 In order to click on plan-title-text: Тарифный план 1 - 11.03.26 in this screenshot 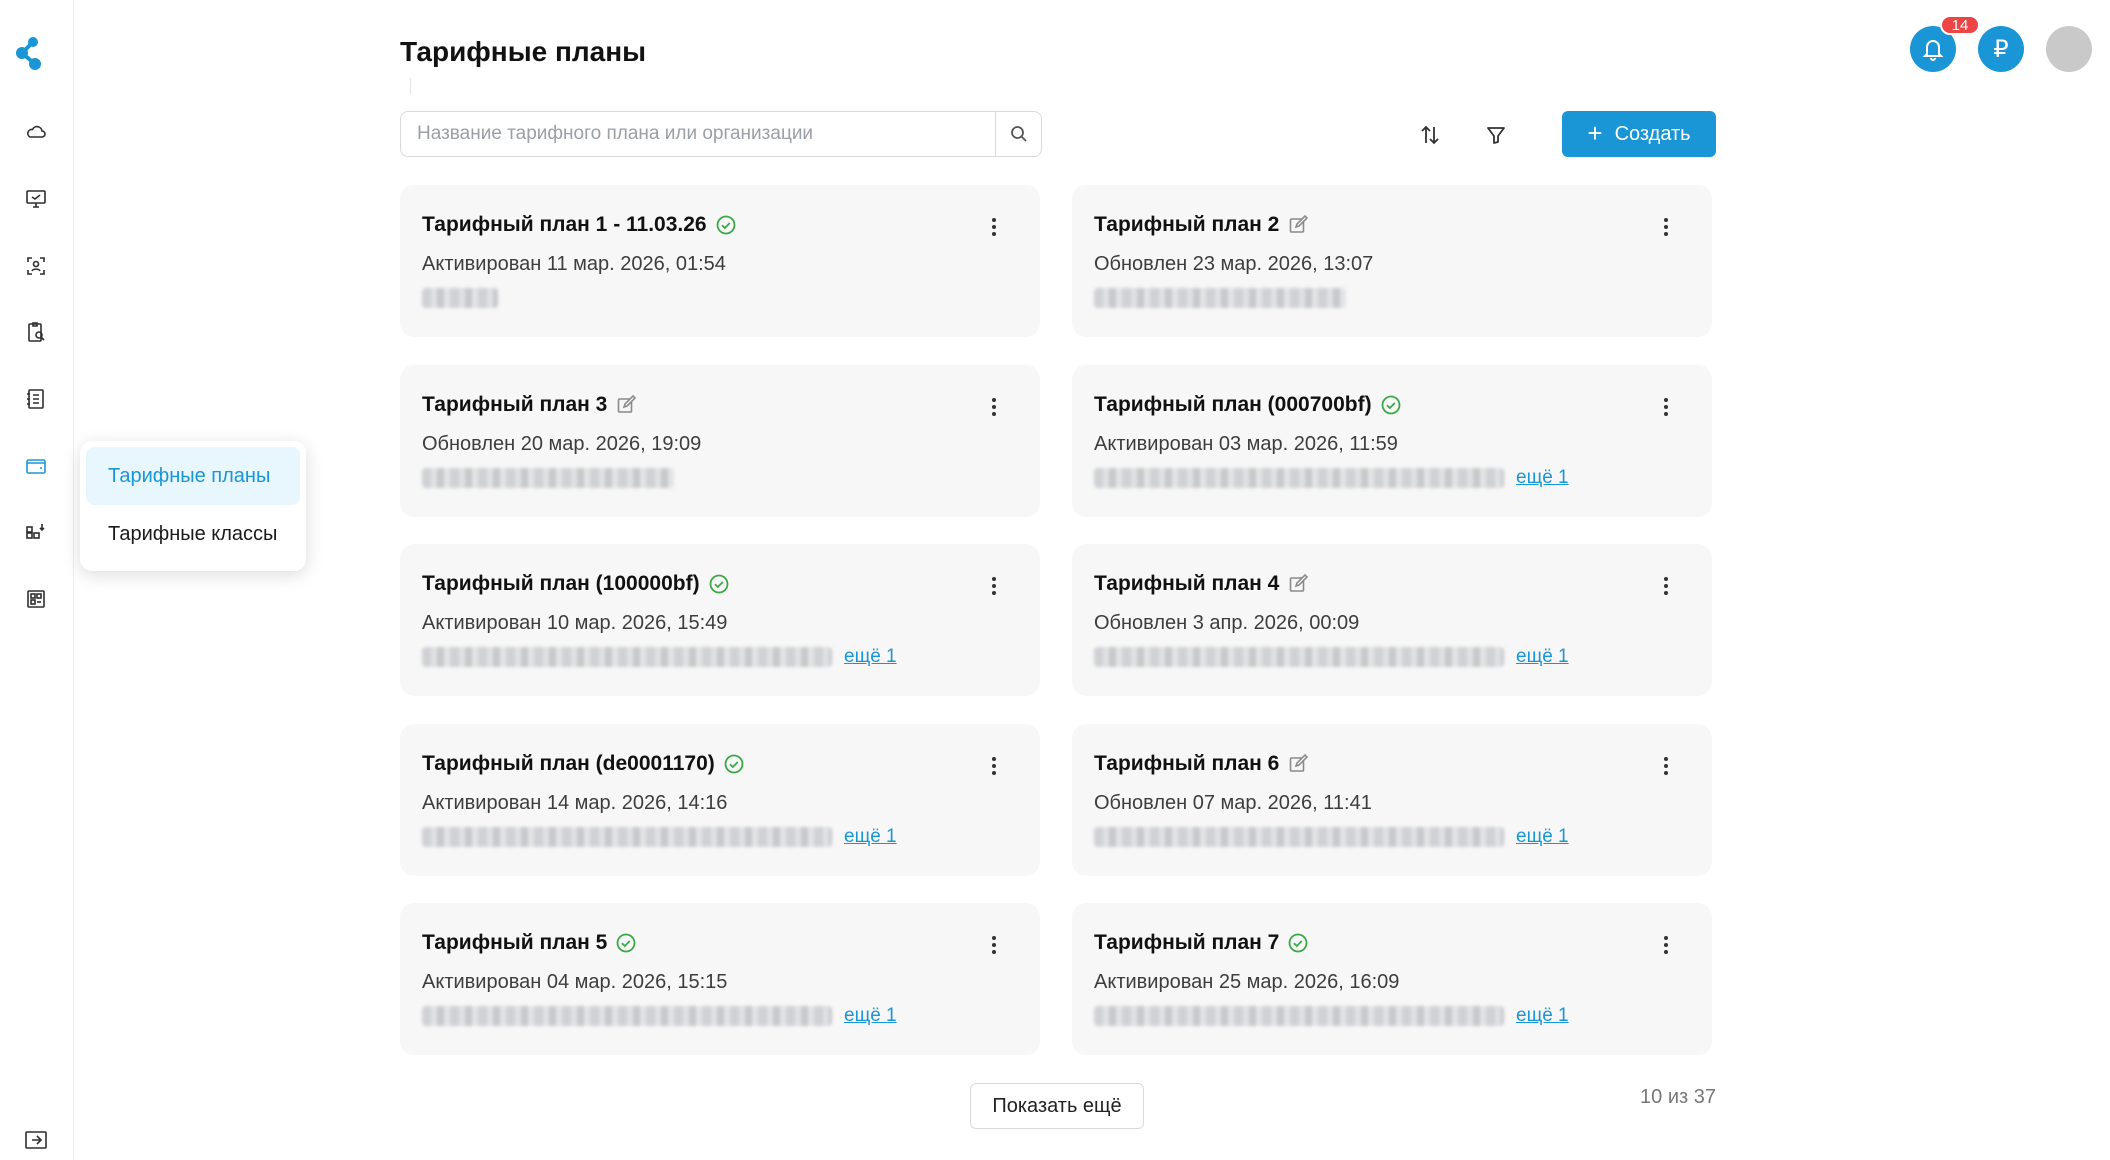, I will do `click(564, 224)`.